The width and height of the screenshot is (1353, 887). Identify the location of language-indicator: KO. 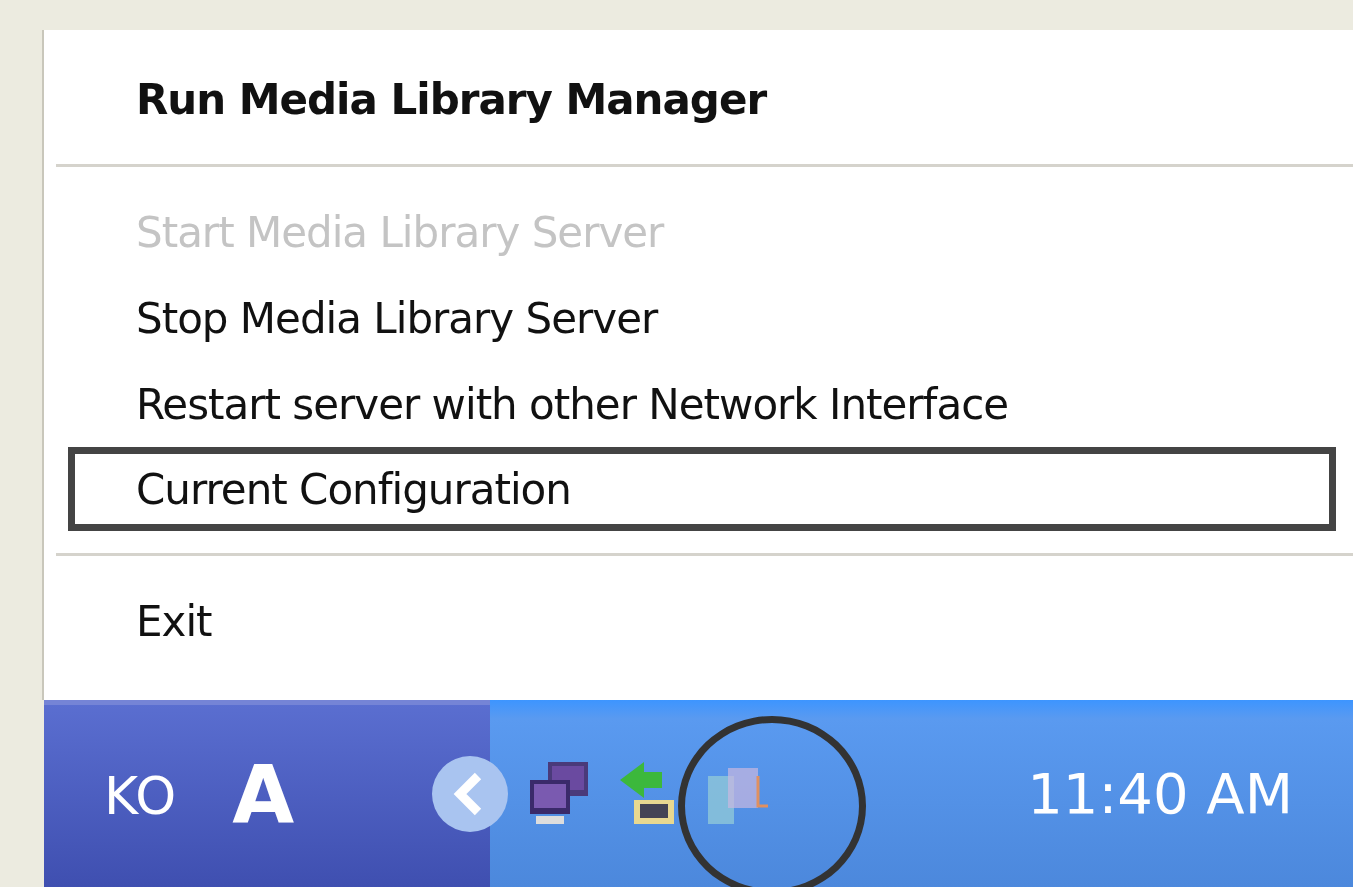
(140, 796).